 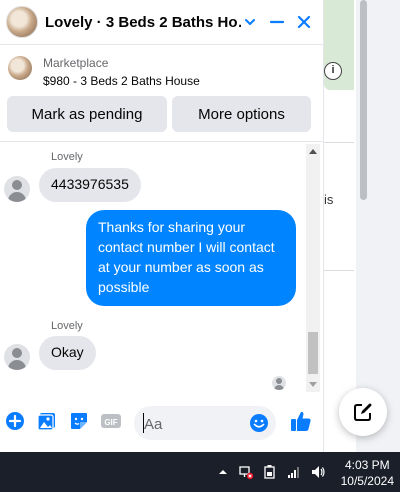 I want to click on gif-icon: GIF, so click(x=111, y=421).